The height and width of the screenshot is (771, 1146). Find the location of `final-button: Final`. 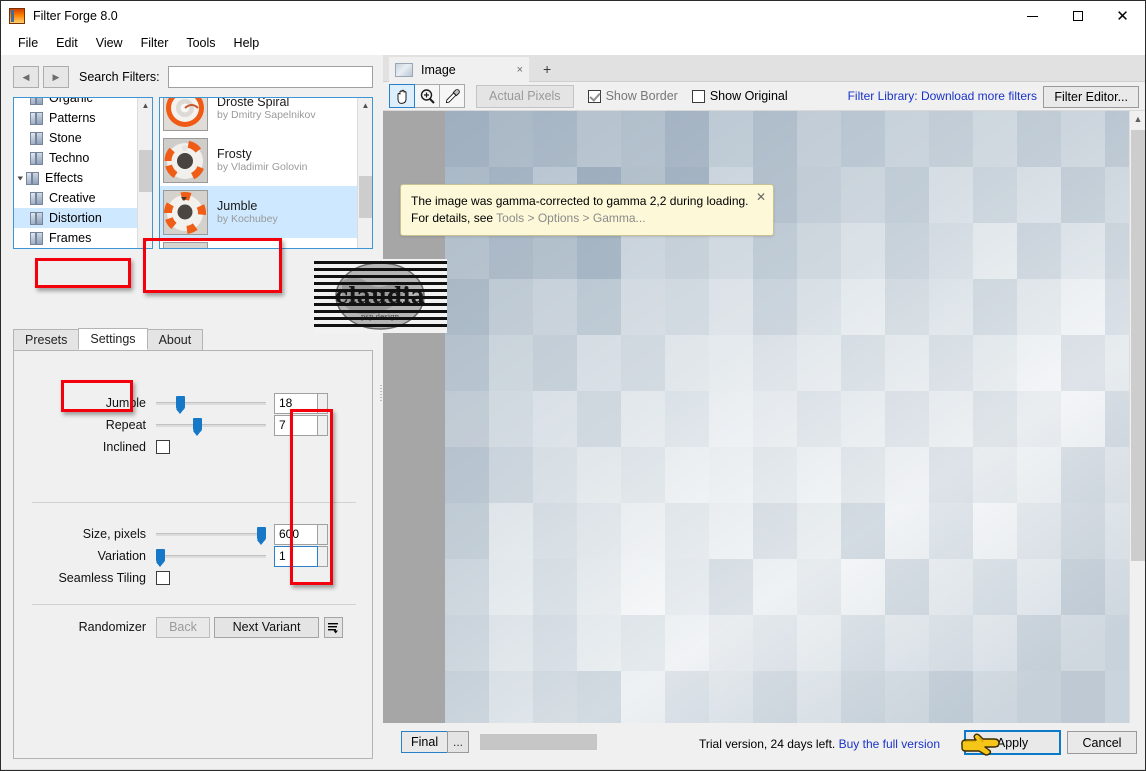

final-button: Final is located at coordinates (425, 742).